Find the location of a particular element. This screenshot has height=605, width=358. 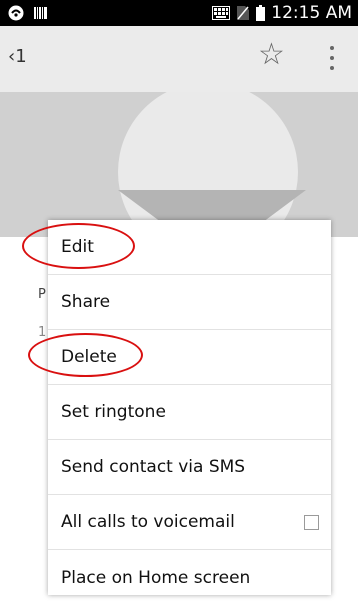

menu-item-label: All calls to voicemail is located at coordinates (148, 522).